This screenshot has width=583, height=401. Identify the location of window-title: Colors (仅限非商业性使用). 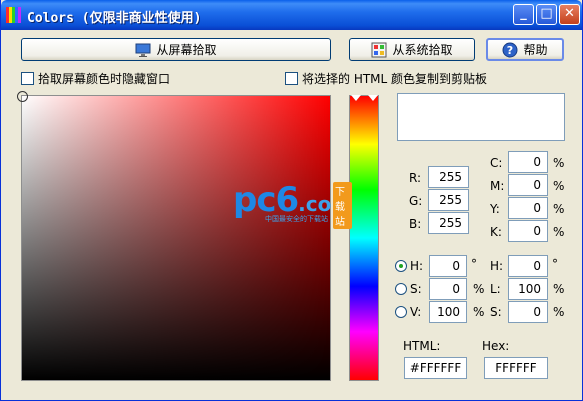
(114, 18).